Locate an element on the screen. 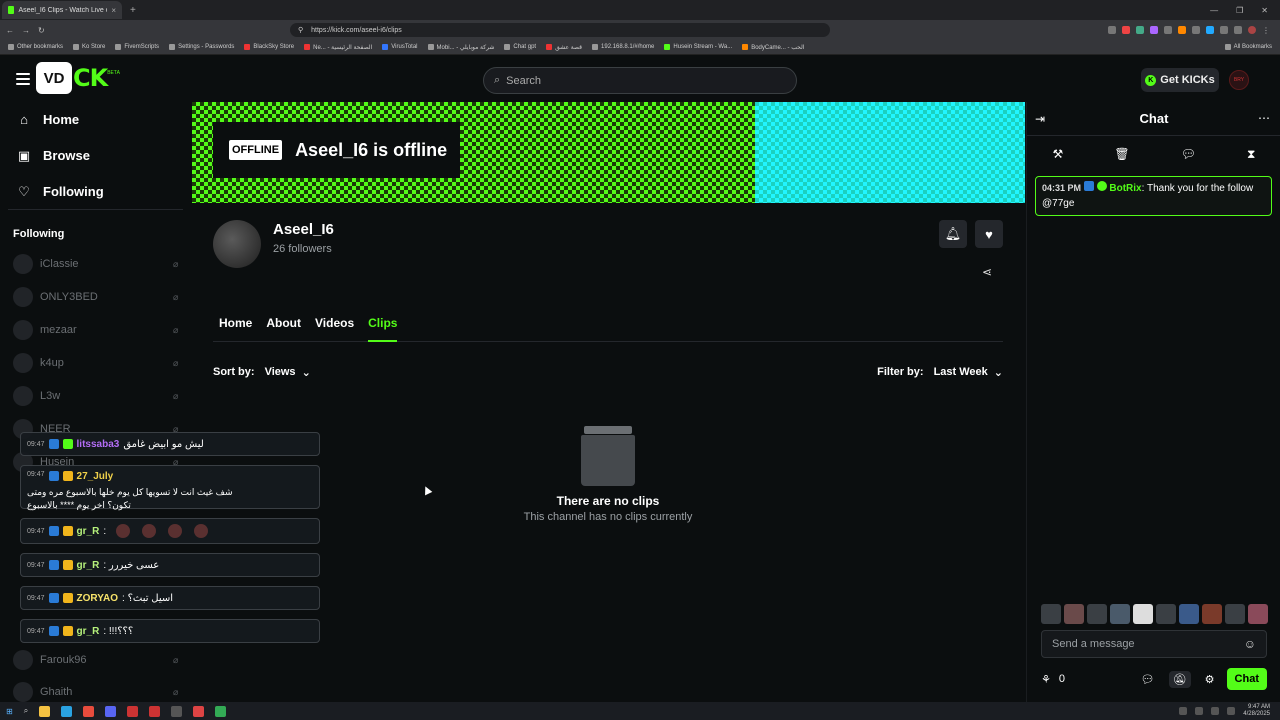 Image resolution: width=1280 pixels, height=720 pixels. reload-icon: ↻ is located at coordinates (41, 30).